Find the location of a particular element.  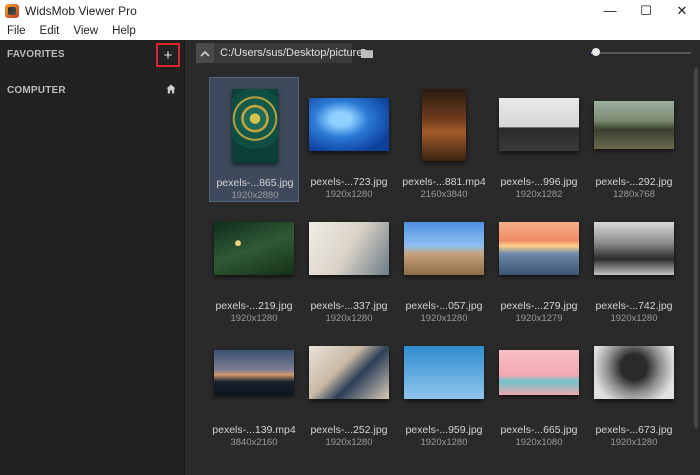

thumbnail-item: pexels-...279.jpg 1920x1279 is located at coordinates (539, 263).